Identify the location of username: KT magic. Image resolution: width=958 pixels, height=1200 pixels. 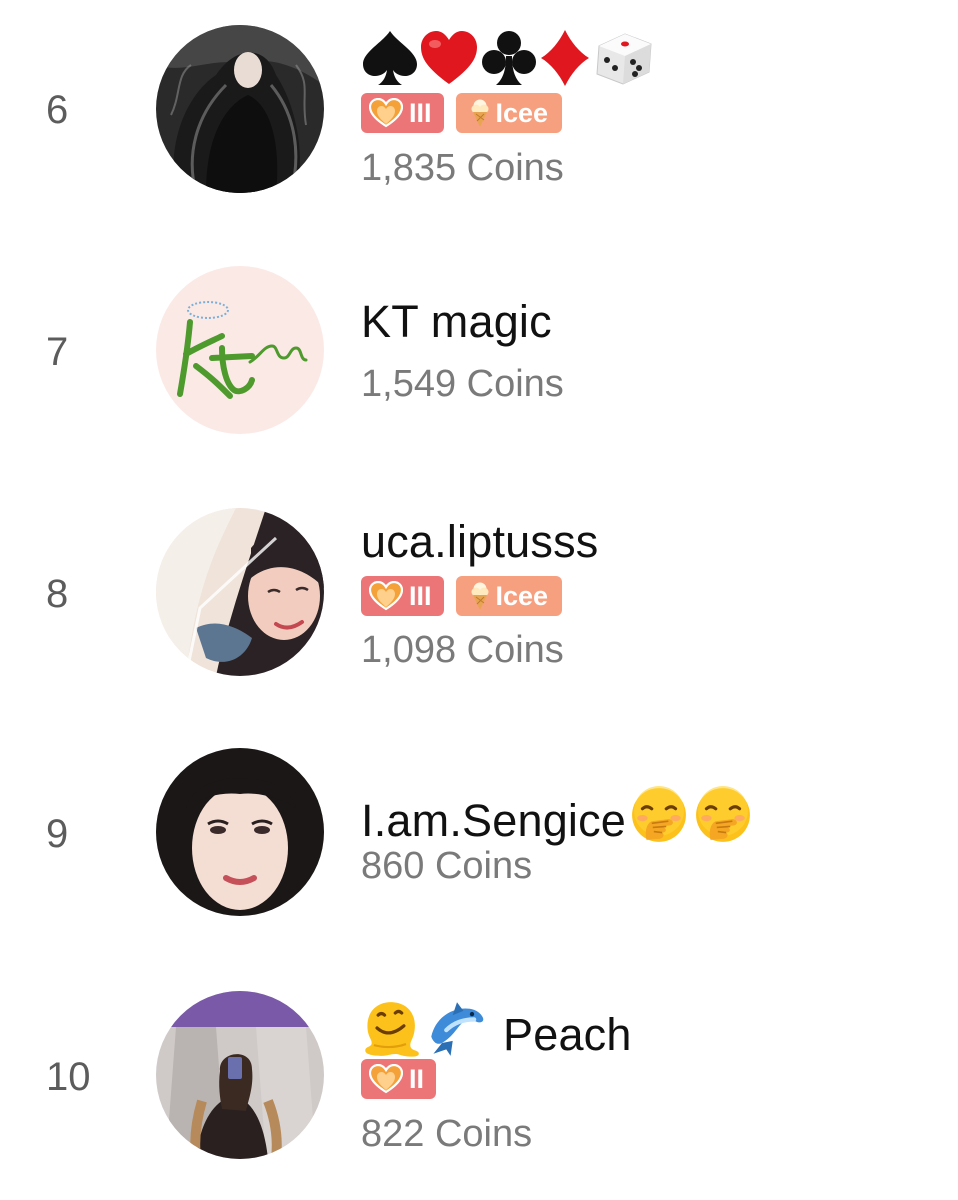
(456, 321).